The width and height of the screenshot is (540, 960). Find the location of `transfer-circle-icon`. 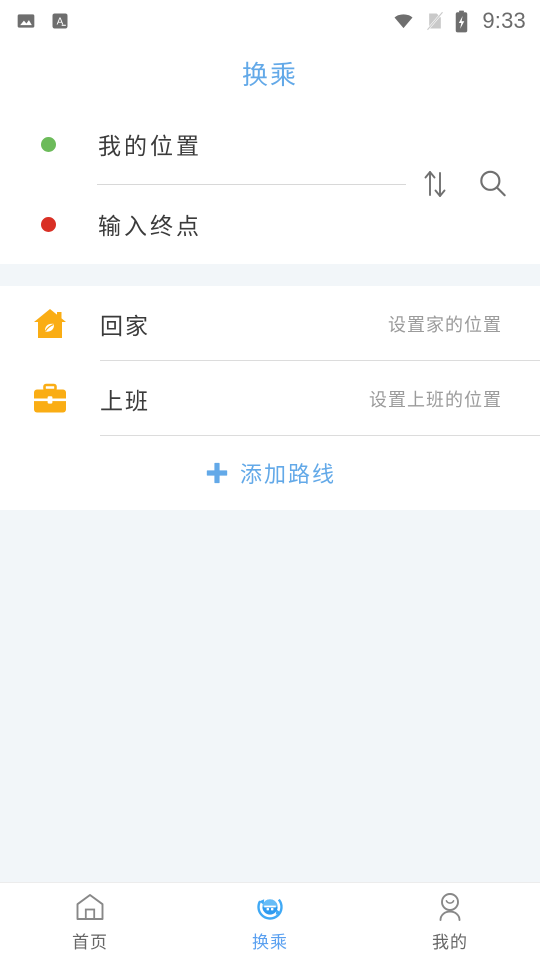

transfer-circle-icon is located at coordinates (270, 907).